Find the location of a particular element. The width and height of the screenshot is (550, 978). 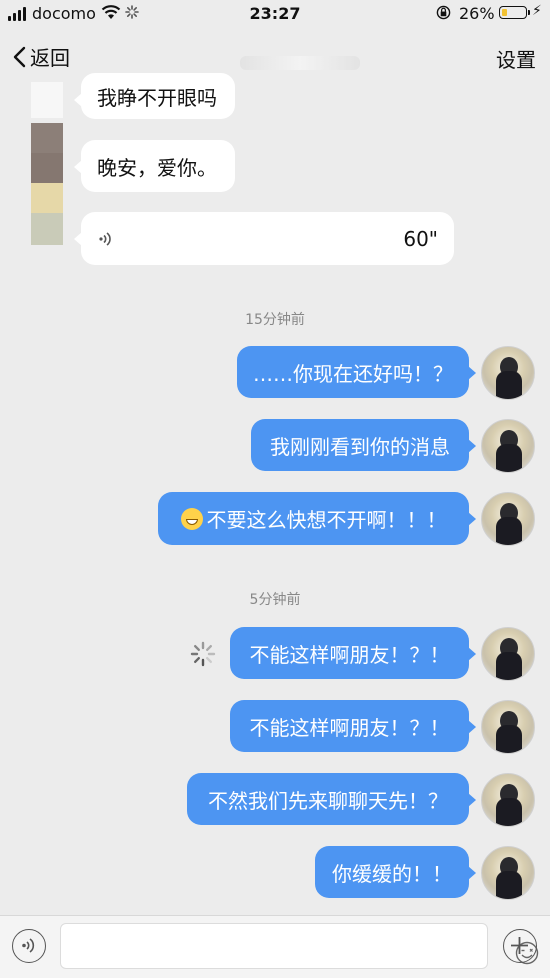

sent-message: ……你现在还好吗！？ is located at coordinates (356, 372).